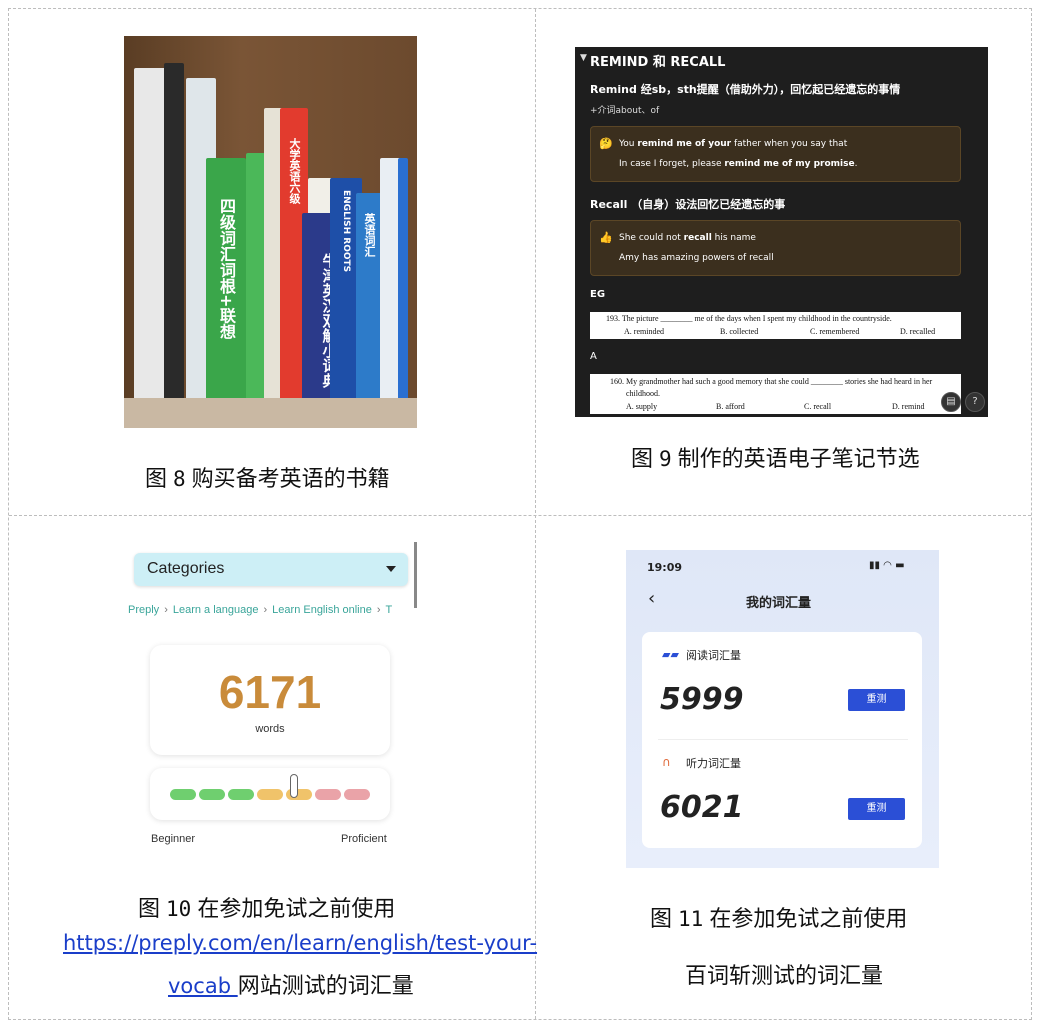  Describe the element at coordinates (294, 786) in the screenshot. I see `level-marker` at that location.